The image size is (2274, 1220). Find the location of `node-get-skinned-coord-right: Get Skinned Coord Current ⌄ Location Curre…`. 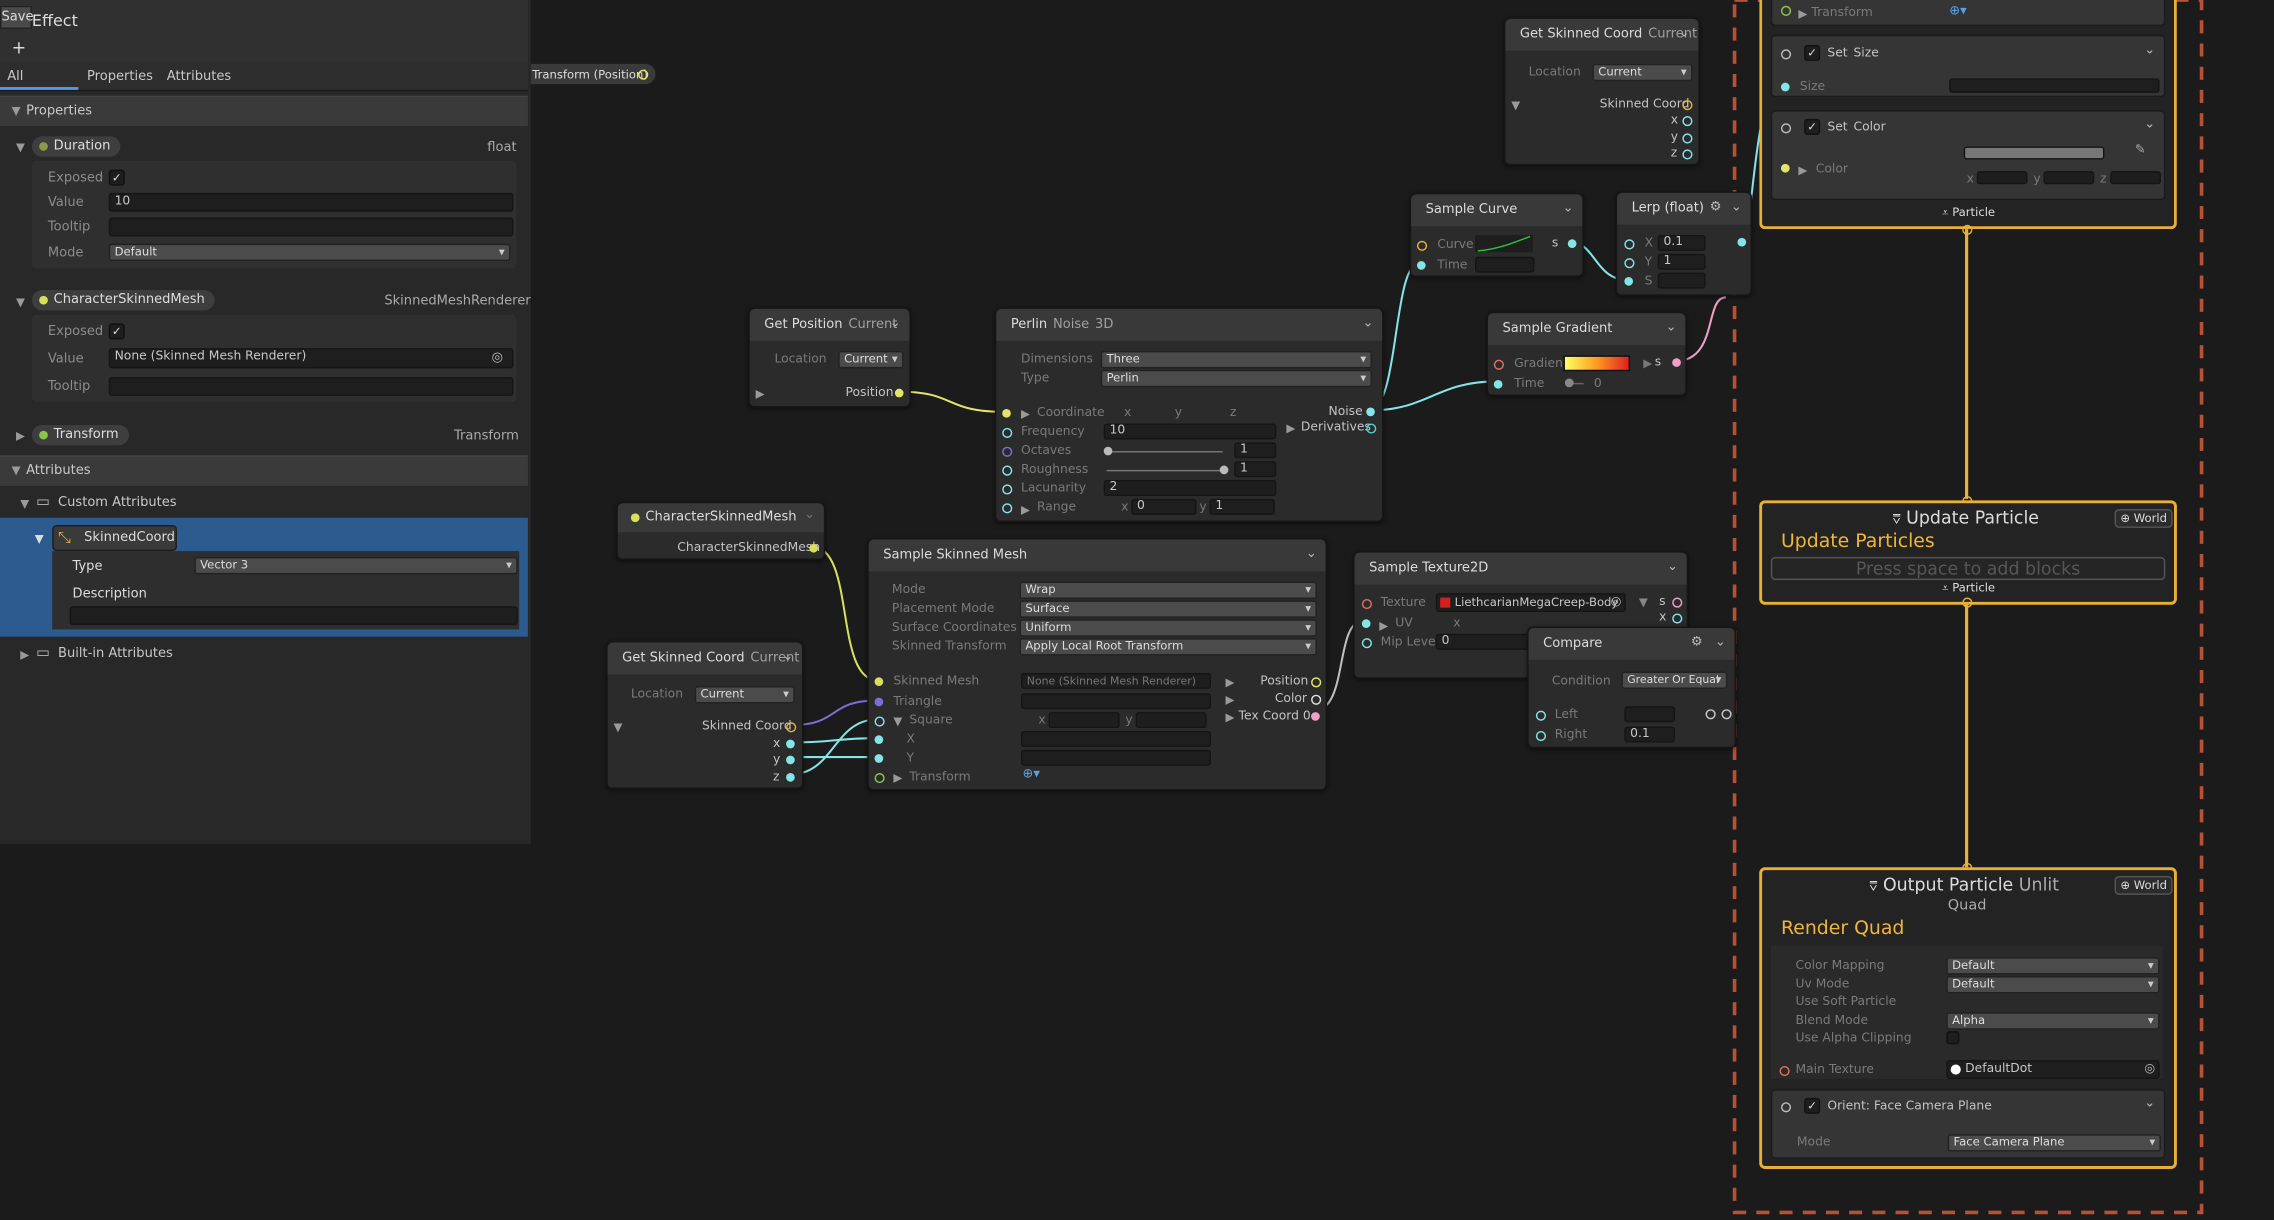

node-get-skinned-coord-right: Get Skinned Coord Current ⌄ Location Curre… is located at coordinates (1601, 91).